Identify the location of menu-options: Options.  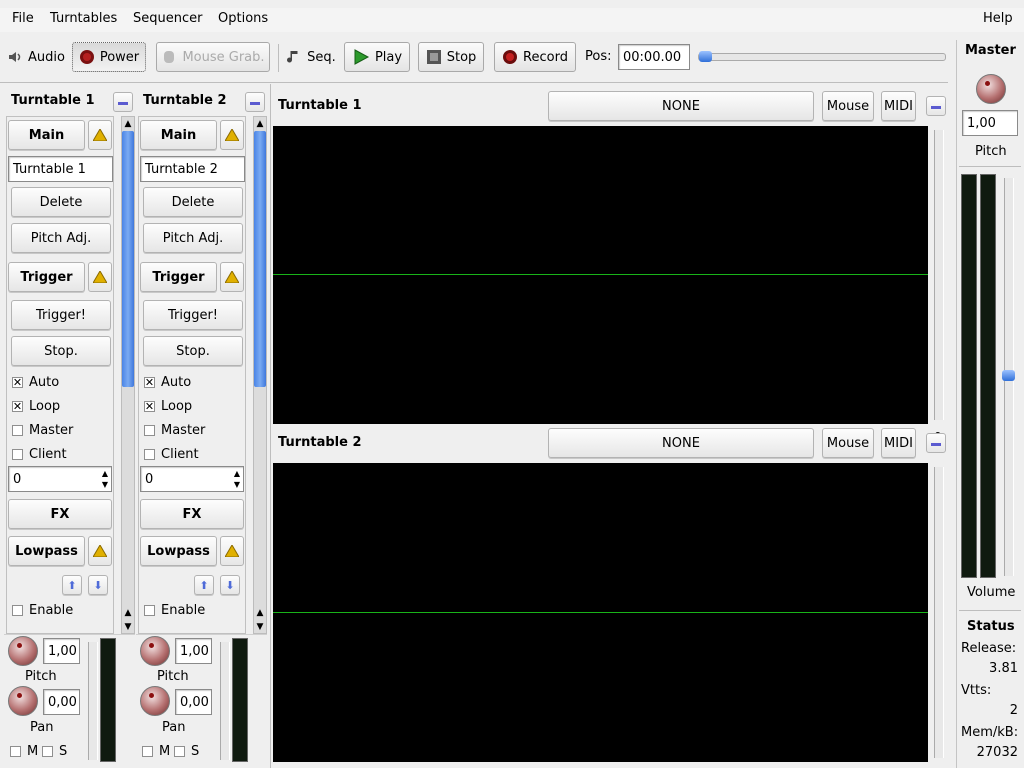
(243, 18).